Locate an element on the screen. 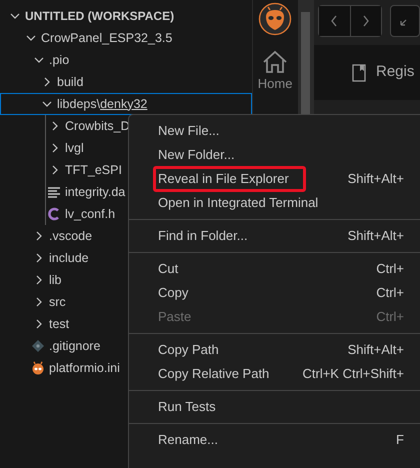 The width and height of the screenshot is (420, 468). menu-item: Find in Folder... Shift+Alt+ is located at coordinates (274, 236).